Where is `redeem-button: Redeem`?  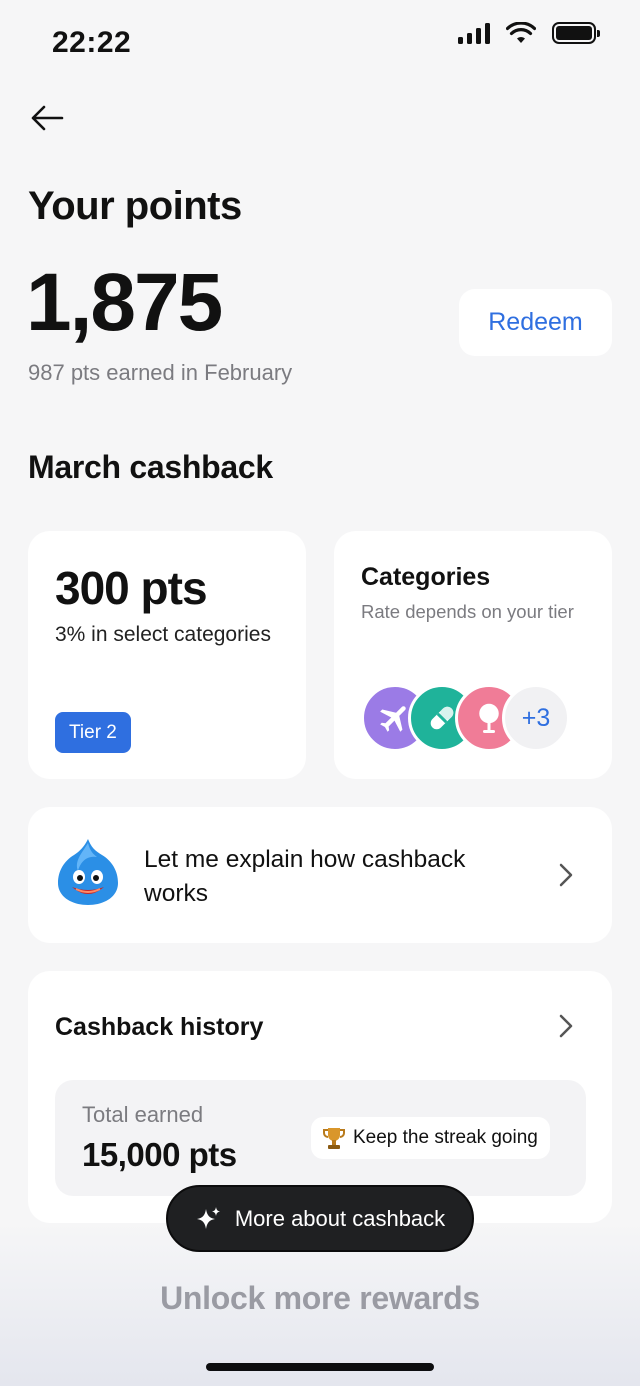 redeem-button: Redeem is located at coordinates (535, 322).